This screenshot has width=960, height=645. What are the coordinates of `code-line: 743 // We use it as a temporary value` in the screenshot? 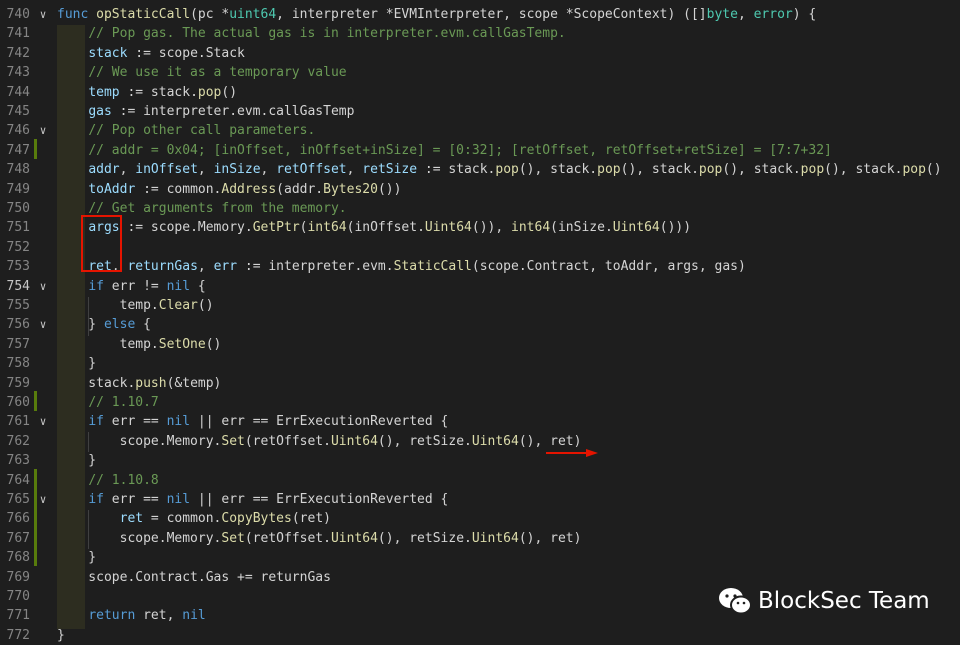 It's located at (480, 72).